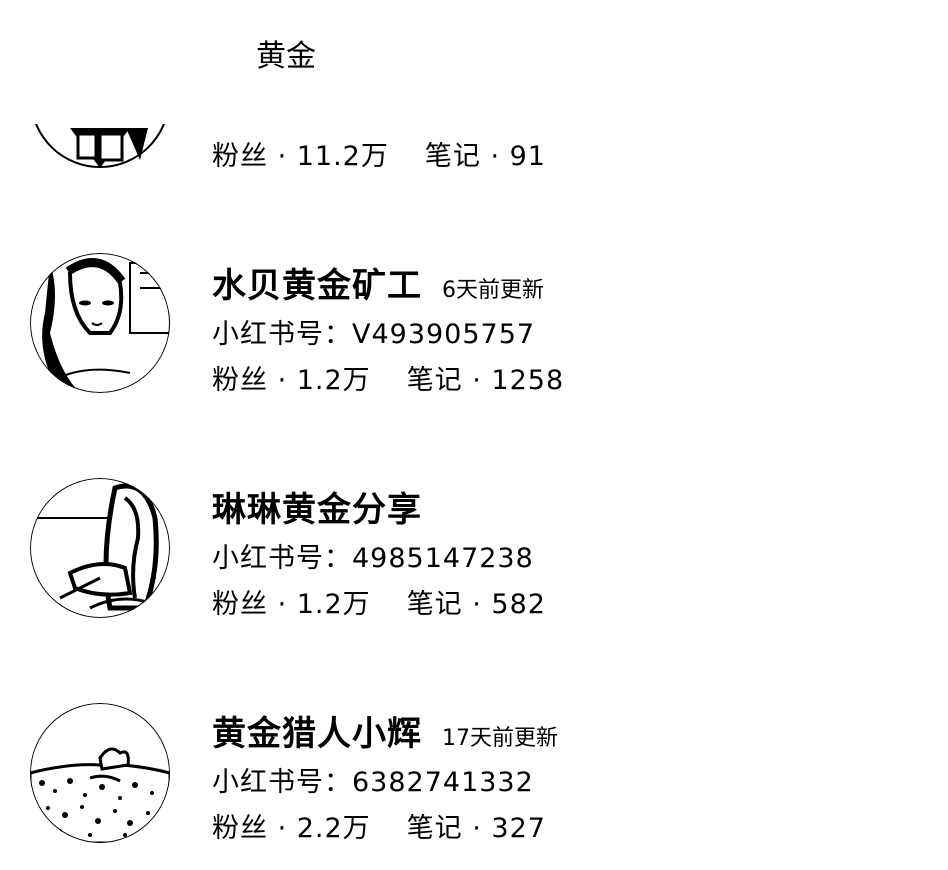 The height and width of the screenshot is (870, 948). I want to click on fans-notes-line: 粉丝 · 1.2万 笔记 · 582, so click(379, 601).